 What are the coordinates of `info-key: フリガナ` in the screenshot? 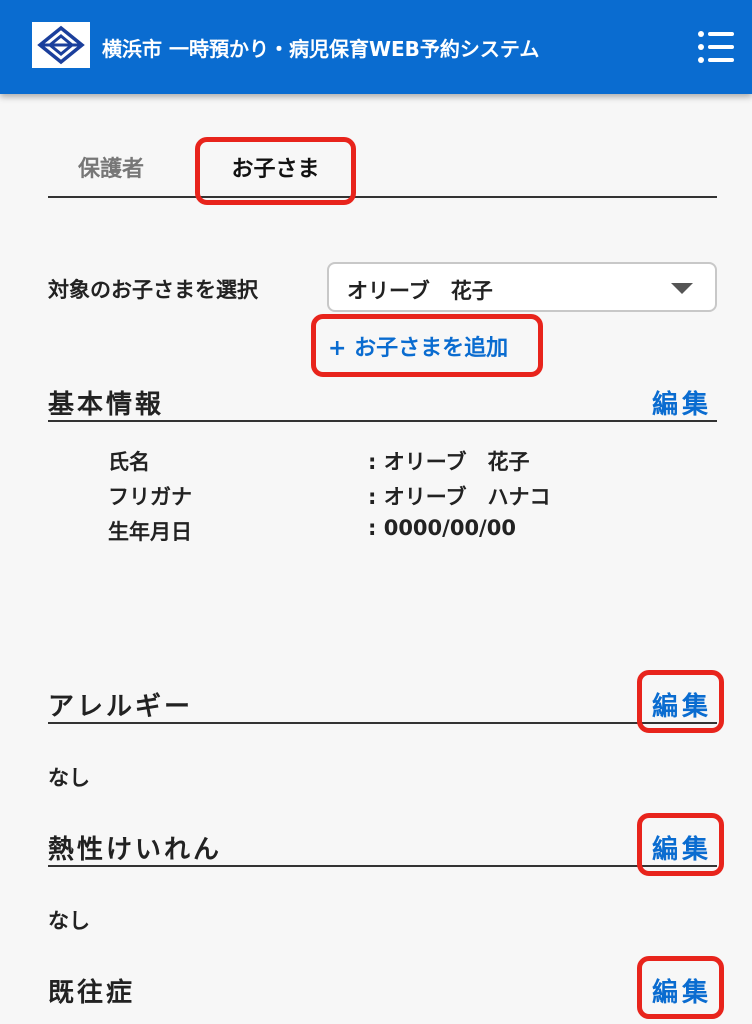 It's located at (150, 497).